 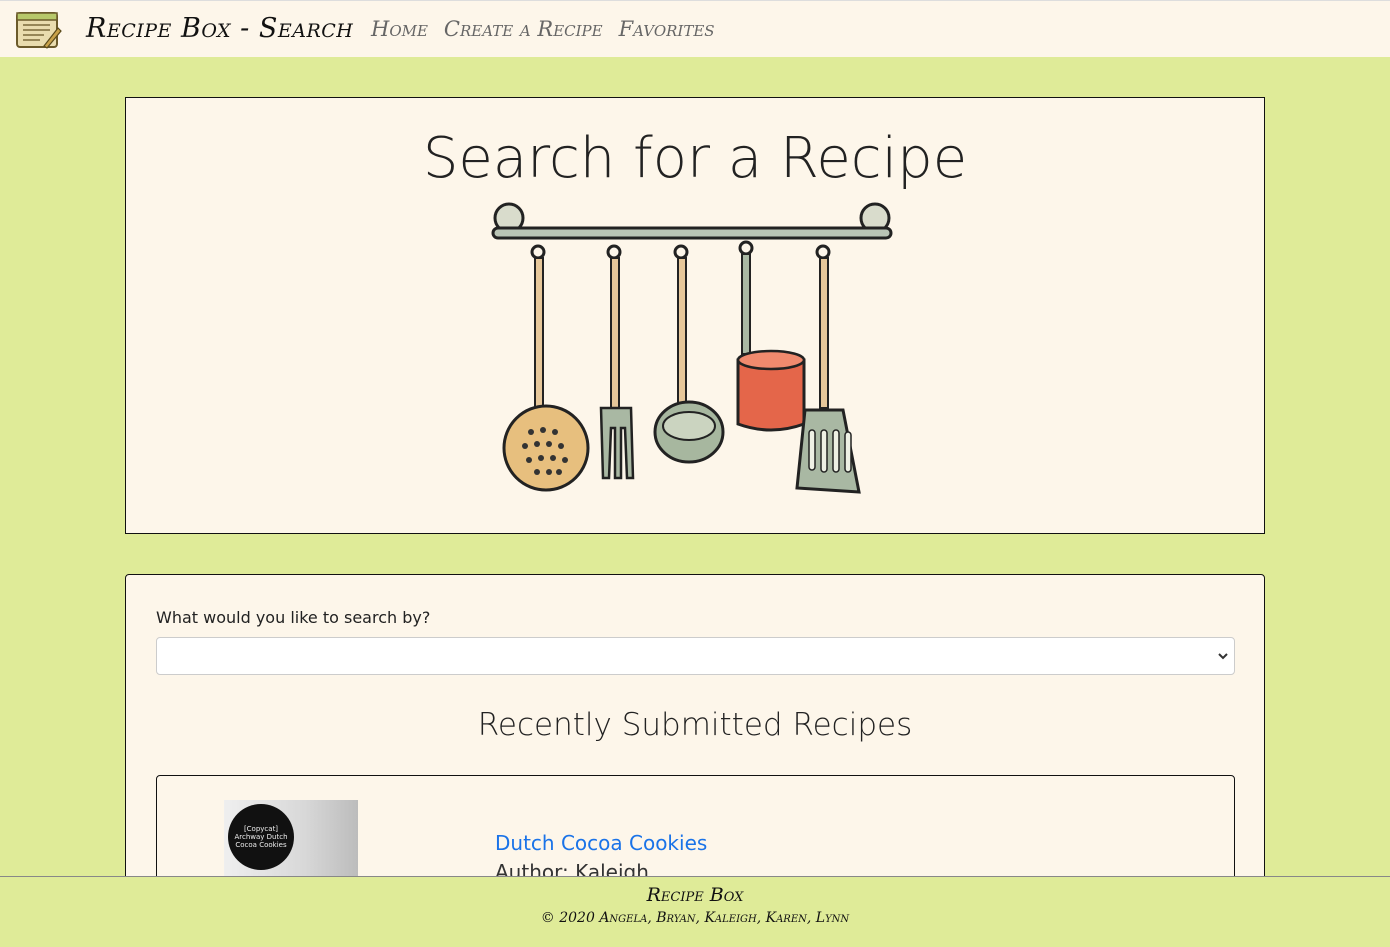 I want to click on recent-recipes-heading: Recently Submitted Recipes, so click(x=695, y=725).